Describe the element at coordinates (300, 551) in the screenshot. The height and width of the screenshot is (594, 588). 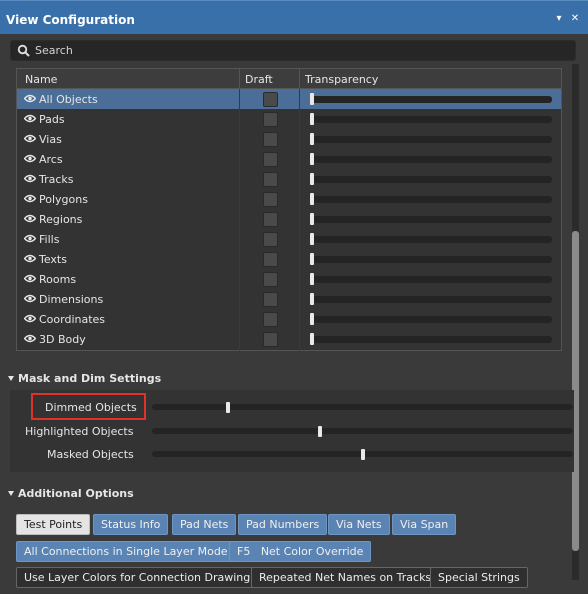
I see `net-color-override-toggle: F5 Net Color Override` at that location.